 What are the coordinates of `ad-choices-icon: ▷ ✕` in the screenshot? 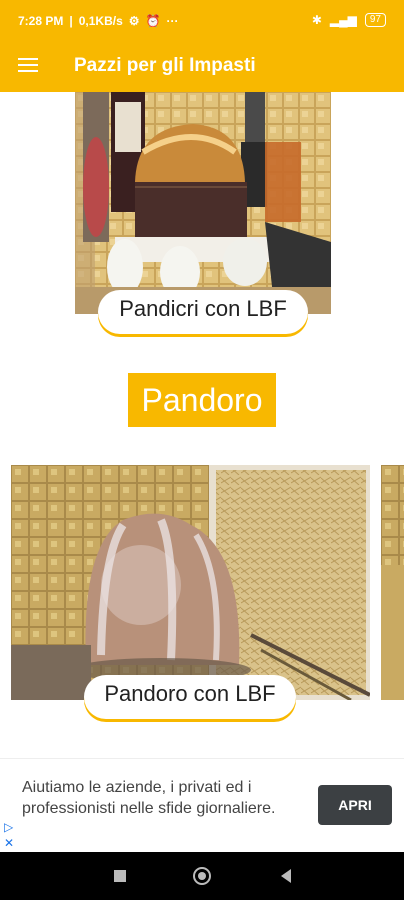 It's located at (9, 835).